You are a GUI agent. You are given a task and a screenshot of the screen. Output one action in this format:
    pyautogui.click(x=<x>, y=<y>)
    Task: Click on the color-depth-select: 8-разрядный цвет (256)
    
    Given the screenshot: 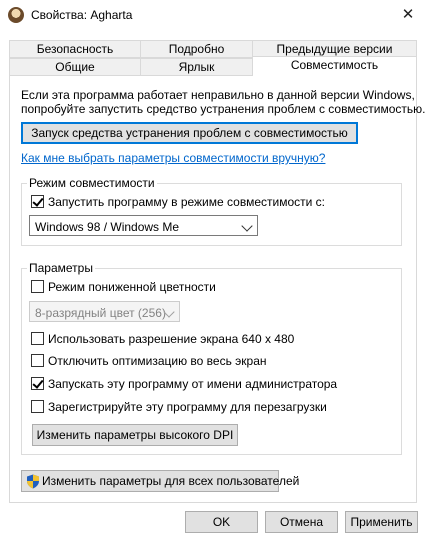 What is the action you would take?
    pyautogui.click(x=104, y=311)
    